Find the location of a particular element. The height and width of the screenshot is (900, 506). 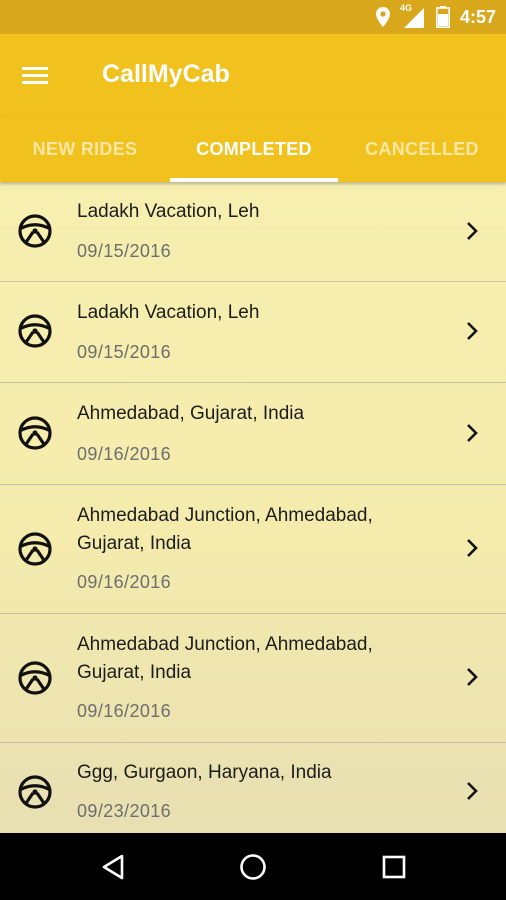

ride-list-item: Ggg, Gurgaon, Haryana, India 09/23/2016 is located at coordinates (253, 788).